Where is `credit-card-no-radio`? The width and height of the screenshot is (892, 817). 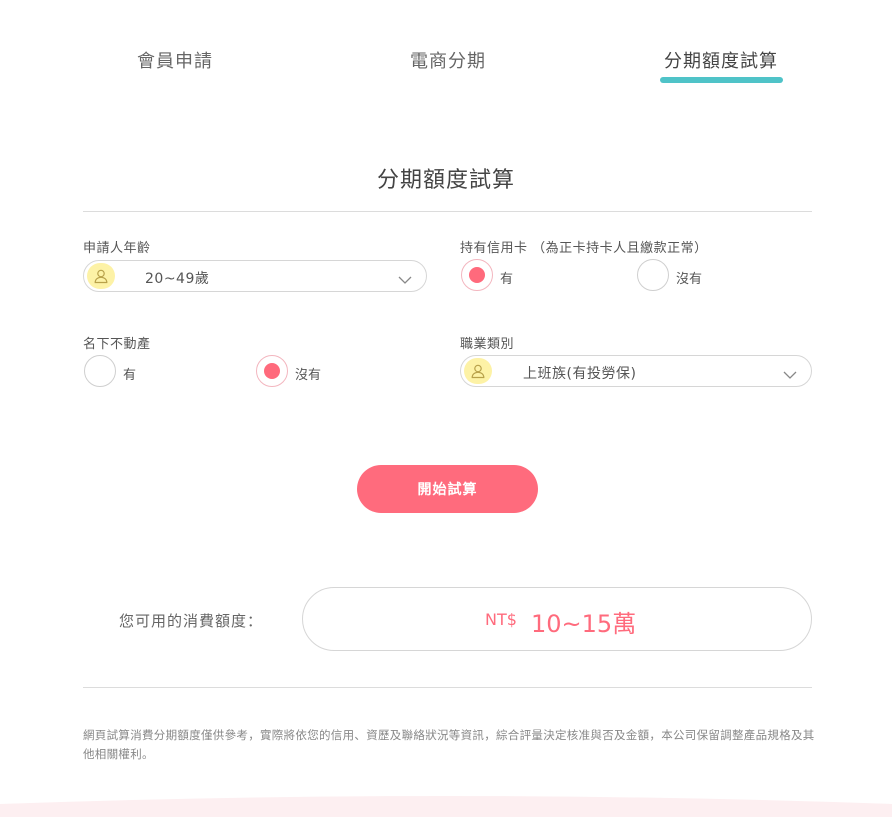
credit-card-no-radio is located at coordinates (653, 275).